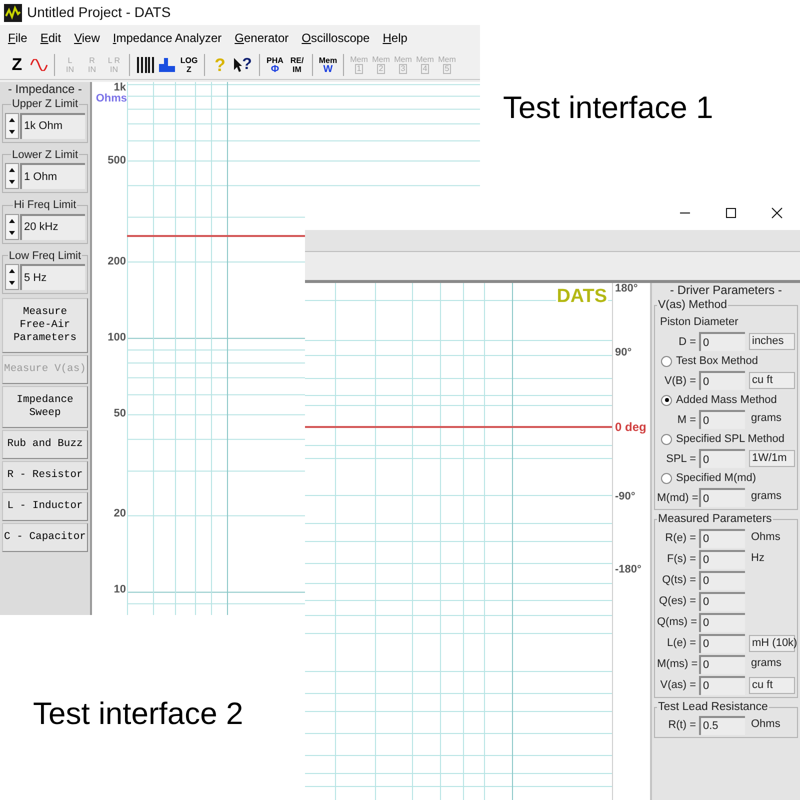 The height and width of the screenshot is (800, 800). What do you see at coordinates (677, 622) in the screenshot?
I see `field-label: Q(ms) =` at bounding box center [677, 622].